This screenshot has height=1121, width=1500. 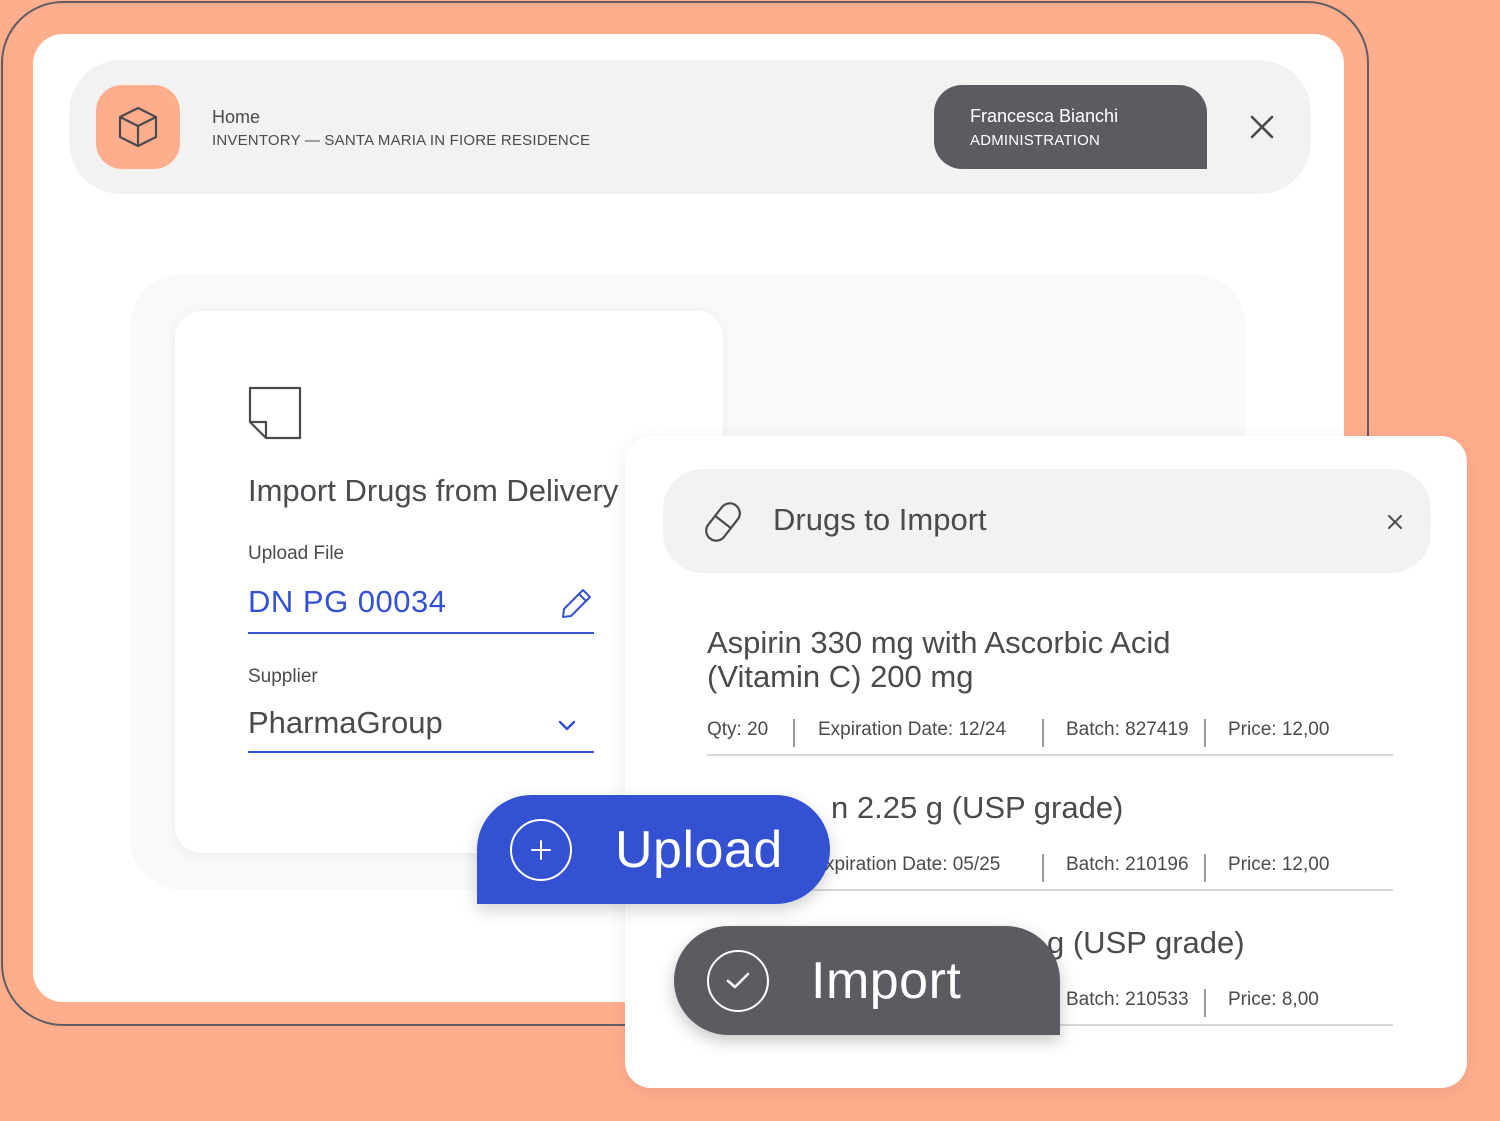 What do you see at coordinates (1127, 999) in the screenshot?
I see `drug-batch: Batch: 210533` at bounding box center [1127, 999].